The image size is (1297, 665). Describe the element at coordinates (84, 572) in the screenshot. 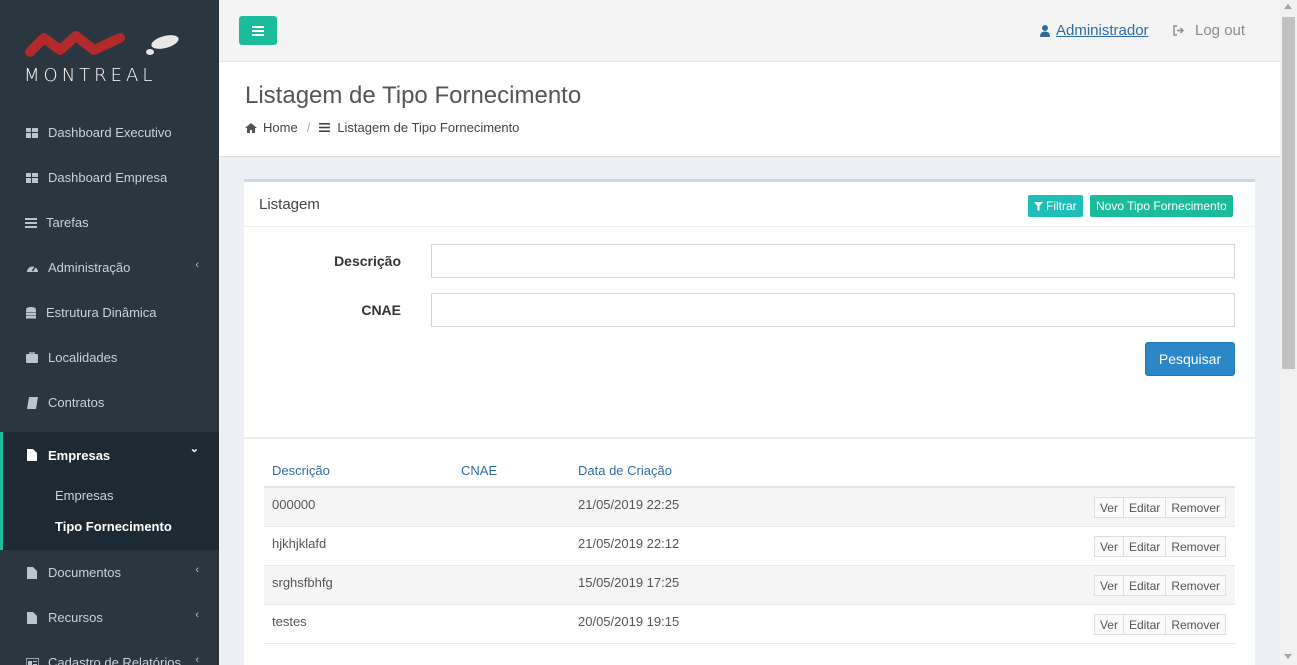

I see `sidebar-item-label: Documentos` at that location.